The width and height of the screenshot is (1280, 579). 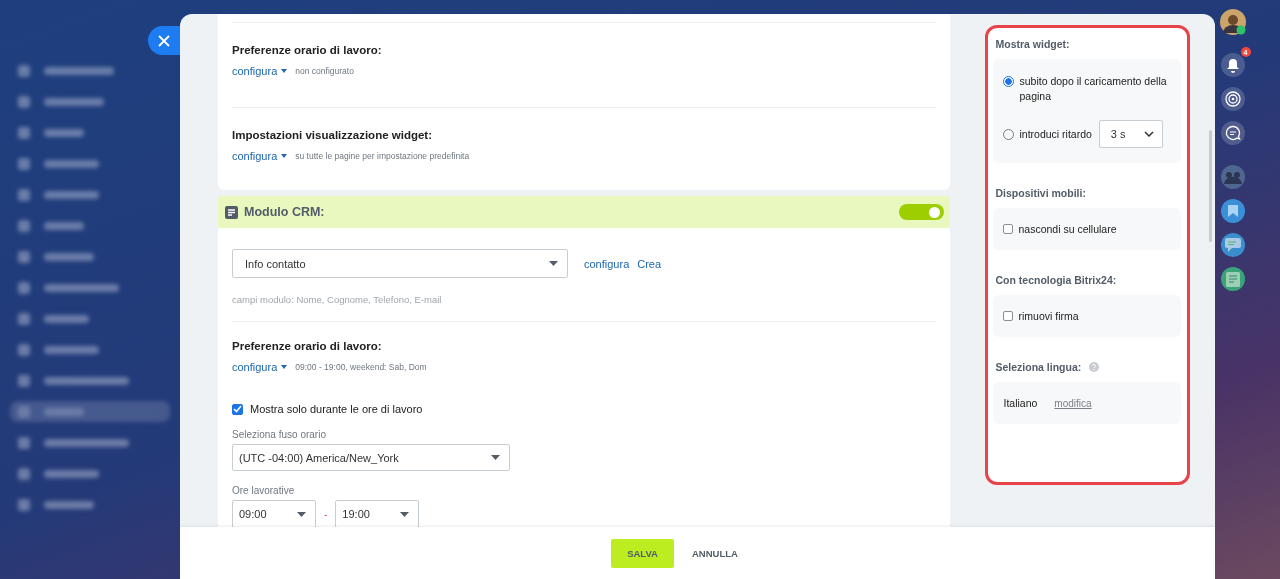 What do you see at coordinates (584, 308) in the screenshot?
I see `form-fields-note: campi modulo: Nome, Cognome, Telefono, E-mail` at bounding box center [584, 308].